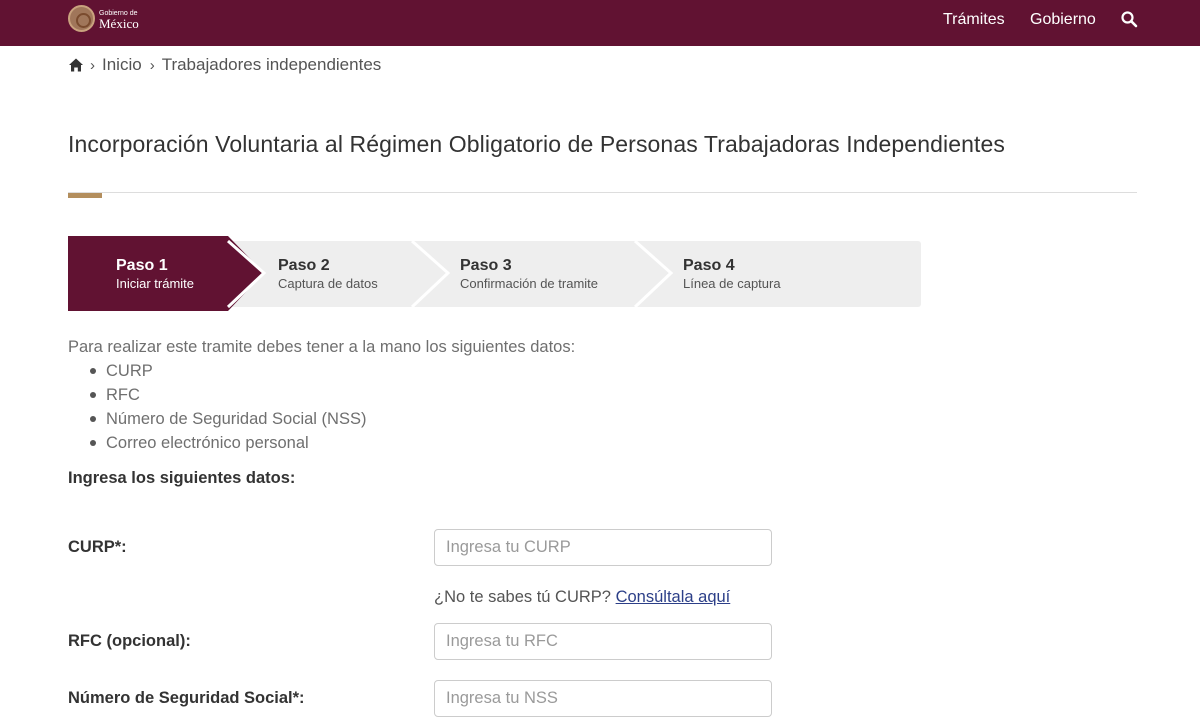 Image resolution: width=1200 pixels, height=717 pixels. What do you see at coordinates (486, 265) in the screenshot?
I see `step-3-title: Paso 3` at bounding box center [486, 265].